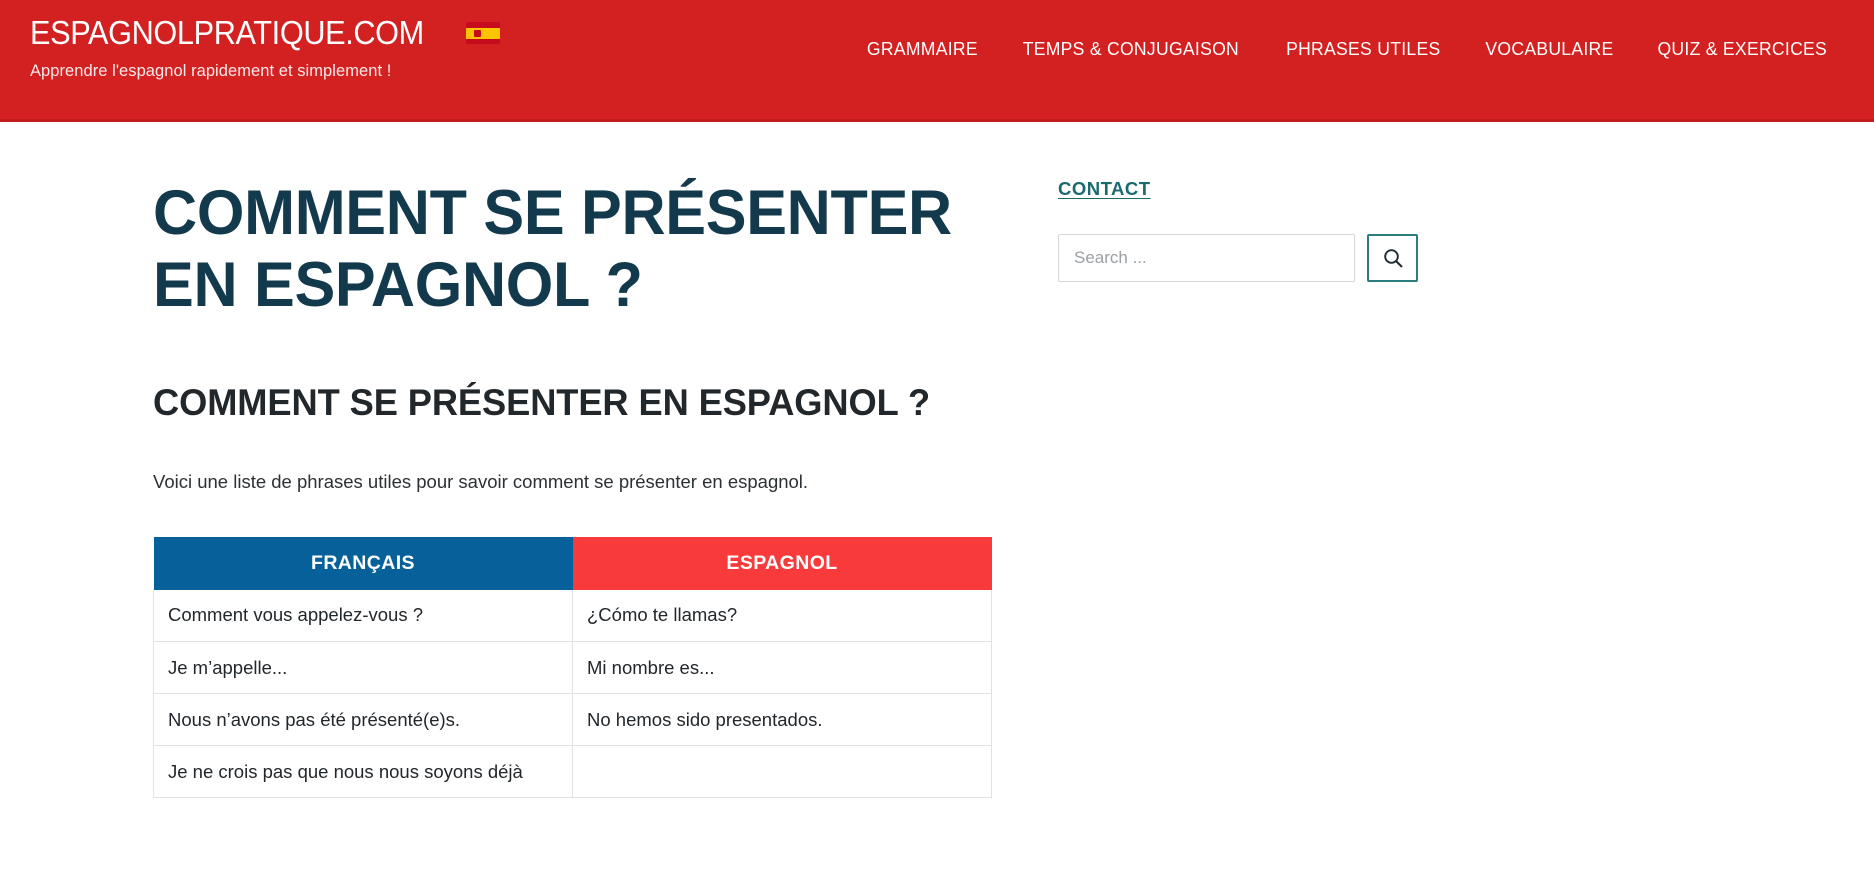  I want to click on table-head: FRANÇAIS ESPAGNOL, so click(572, 563).